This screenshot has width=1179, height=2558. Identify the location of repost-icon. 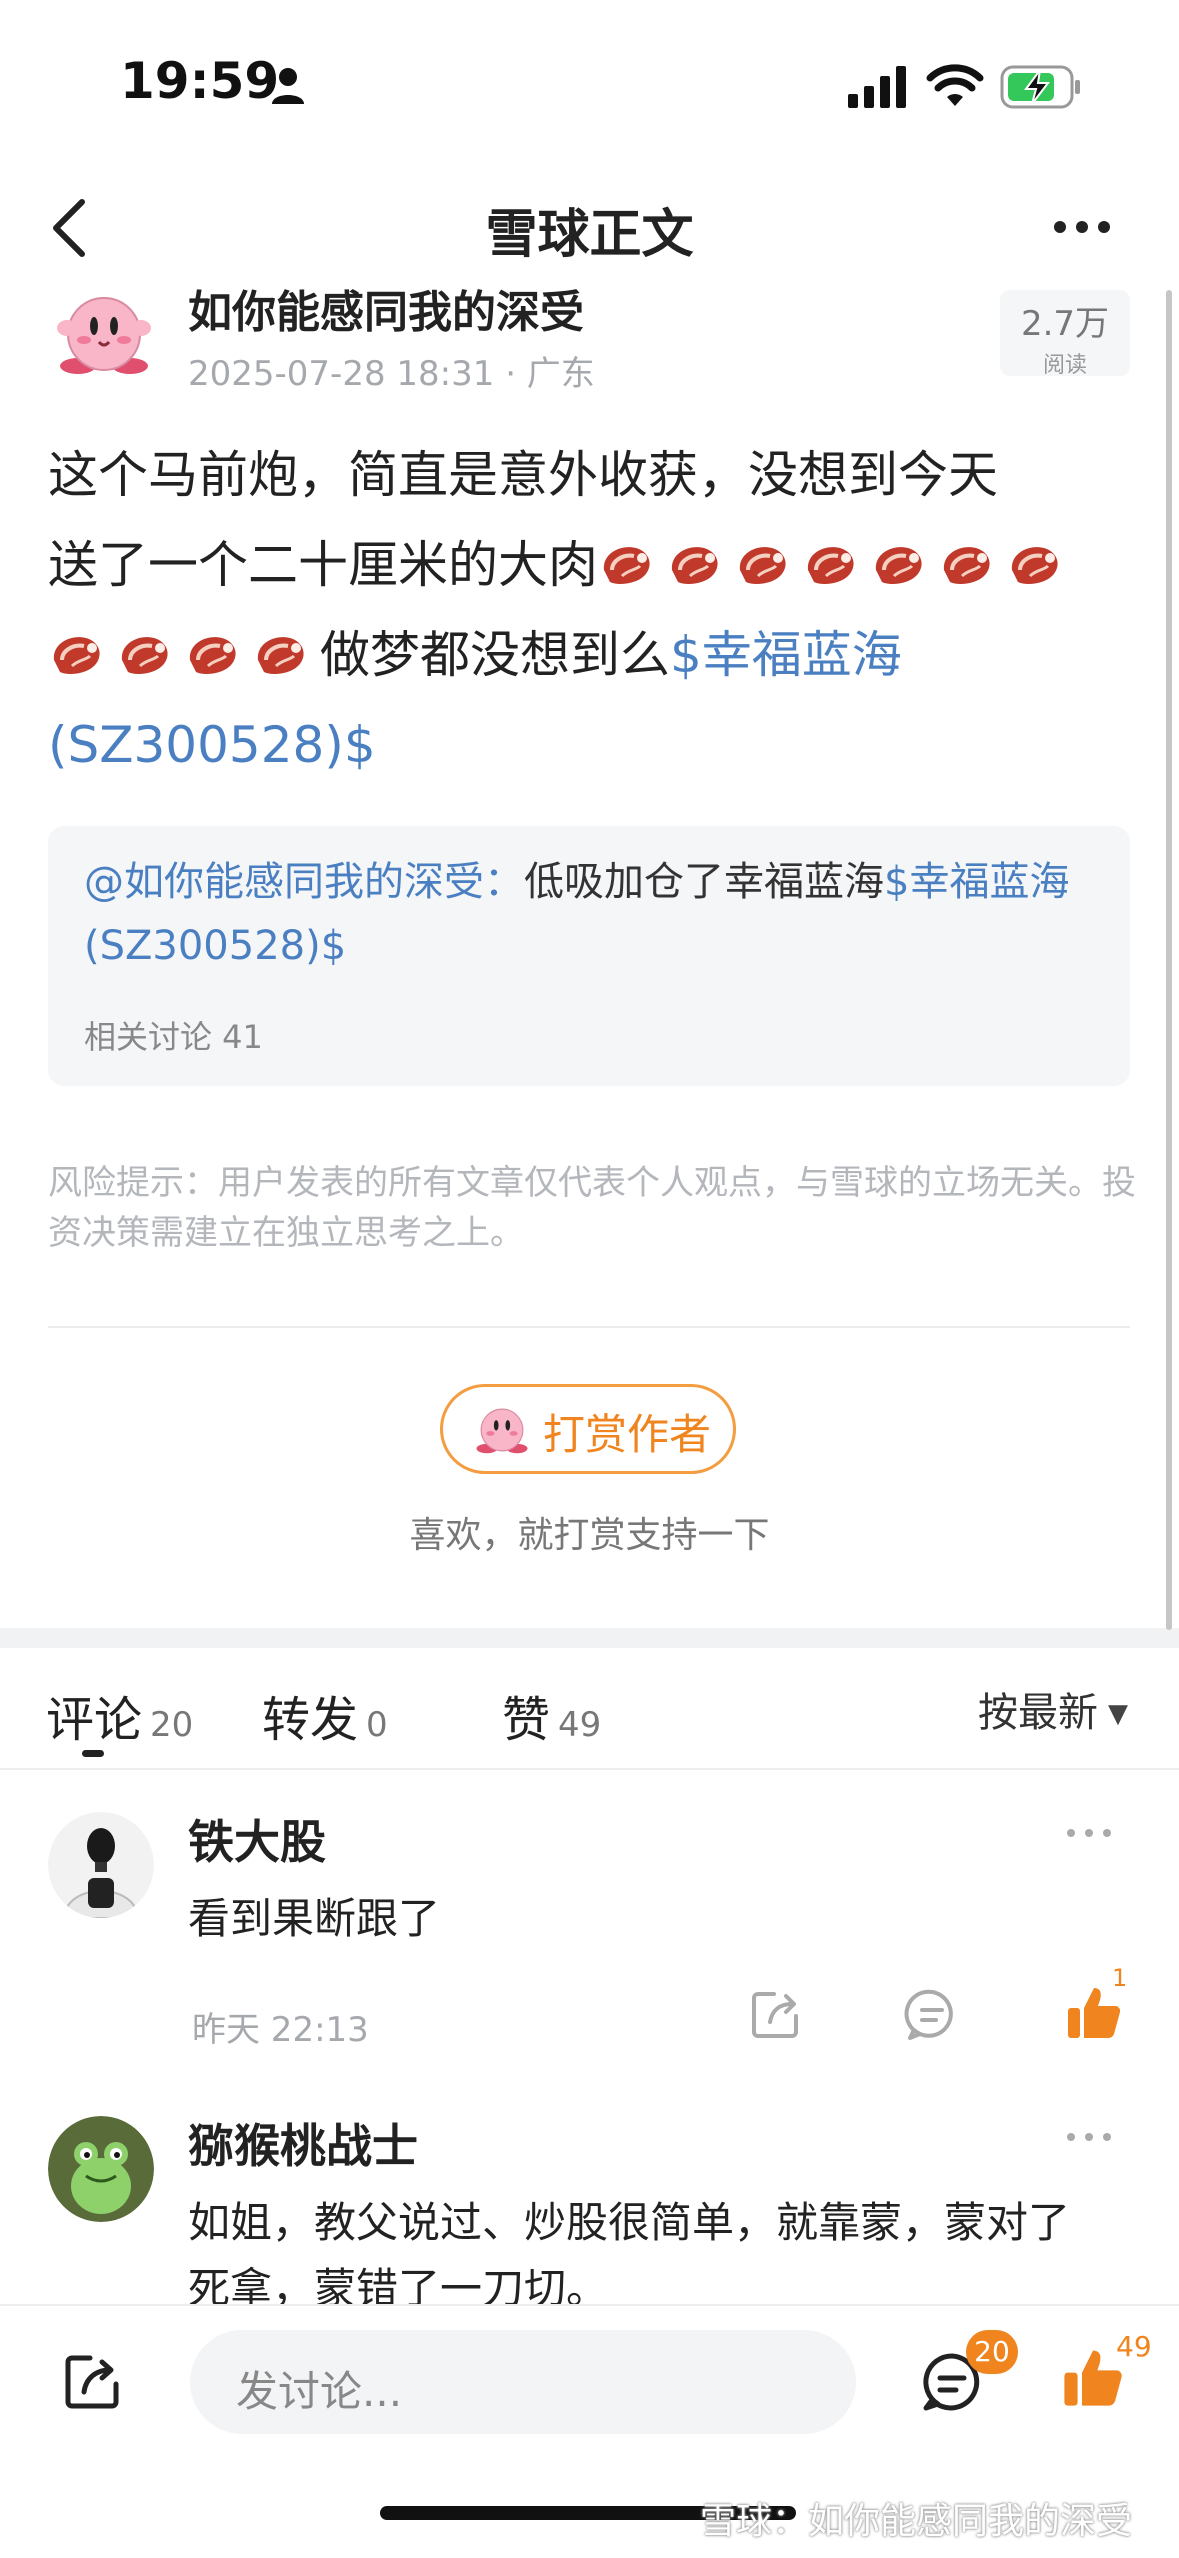
(776, 2014).